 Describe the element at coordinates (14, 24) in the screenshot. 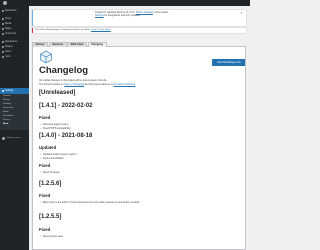

I see `sidebar-item-media: Media` at that location.